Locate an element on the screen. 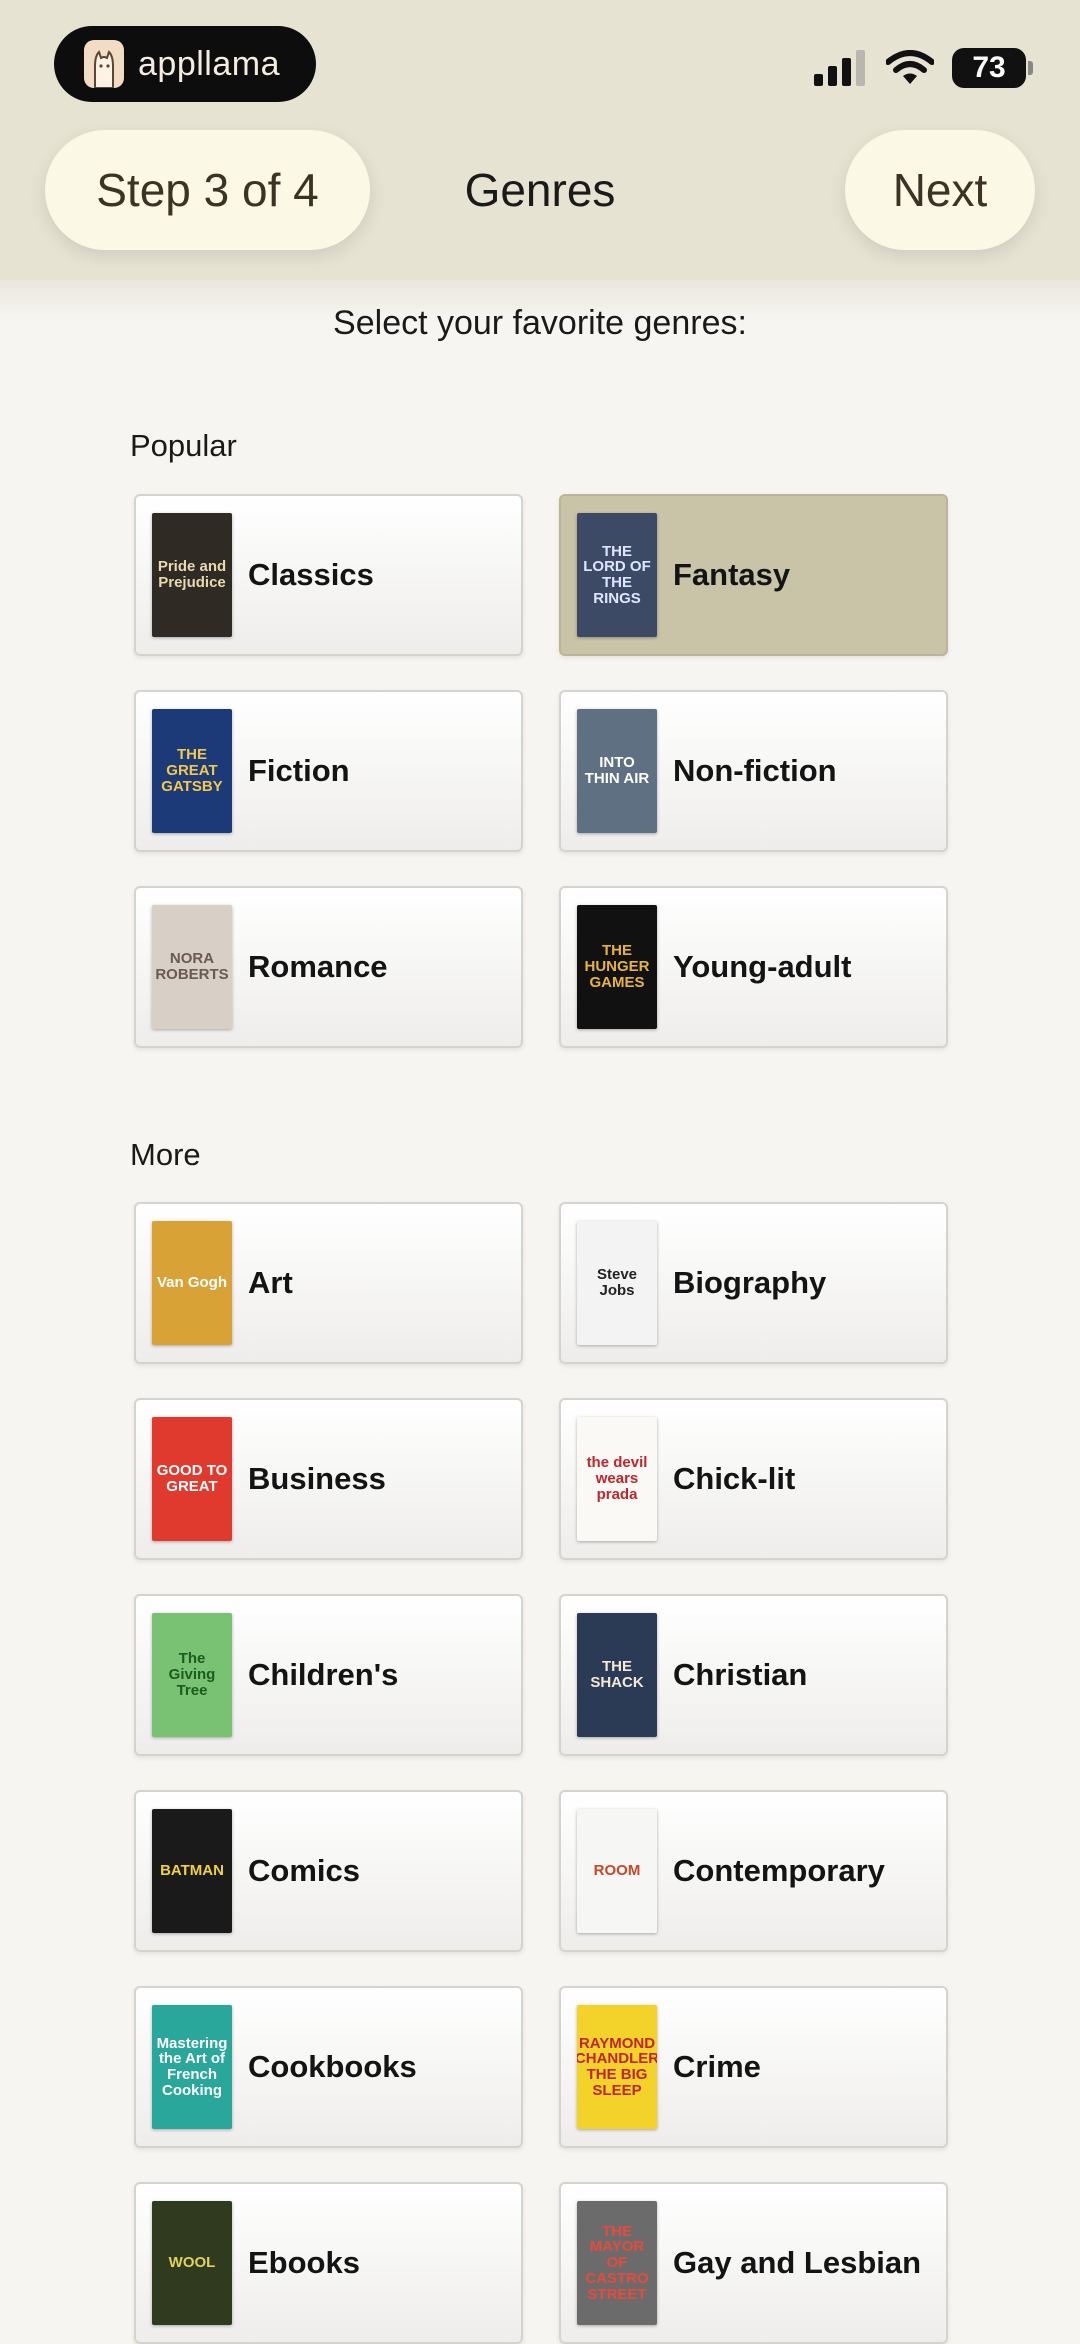  genre-label: Biography is located at coordinates (750, 1282).